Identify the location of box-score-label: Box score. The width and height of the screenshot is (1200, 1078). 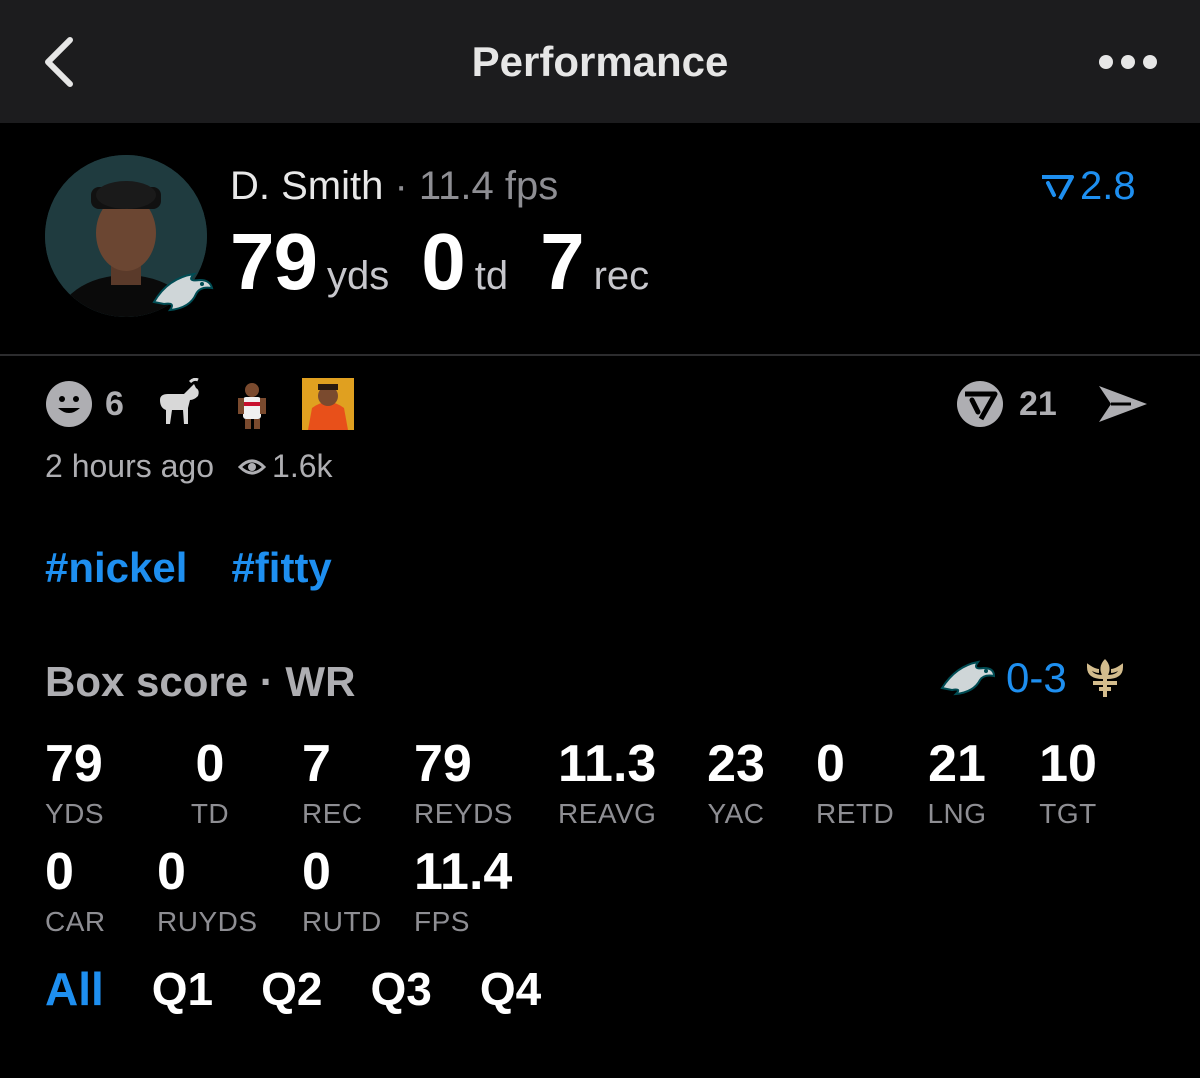
(147, 681).